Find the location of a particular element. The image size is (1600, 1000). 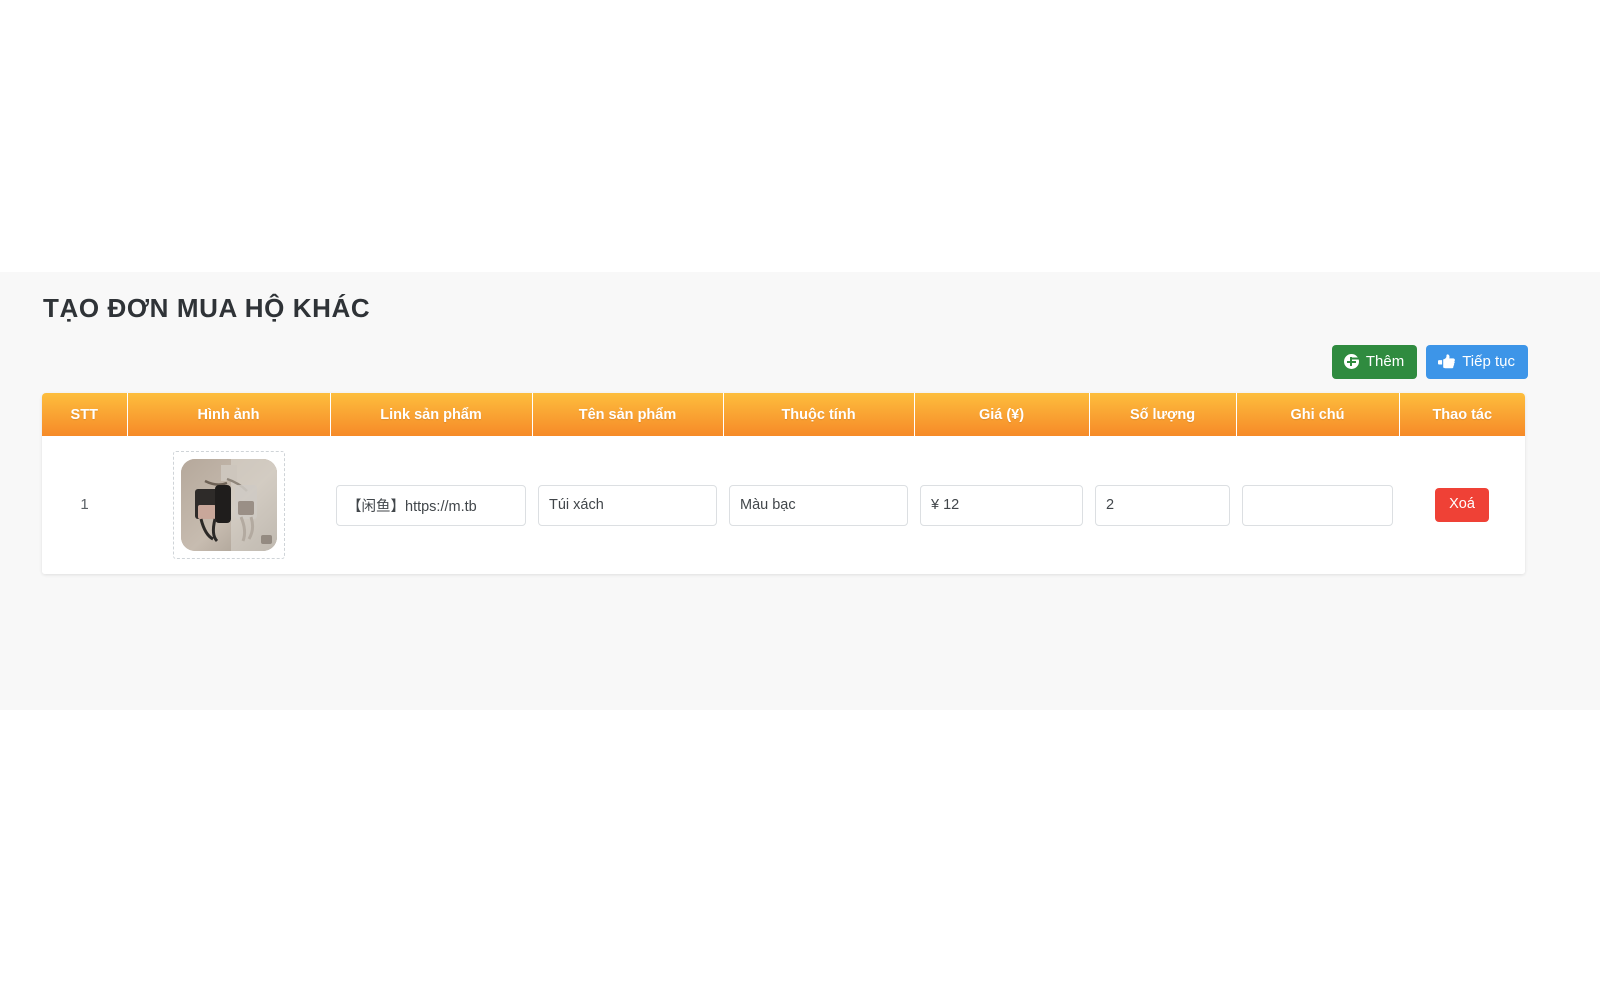

product-thumbnail is located at coordinates (228, 505).